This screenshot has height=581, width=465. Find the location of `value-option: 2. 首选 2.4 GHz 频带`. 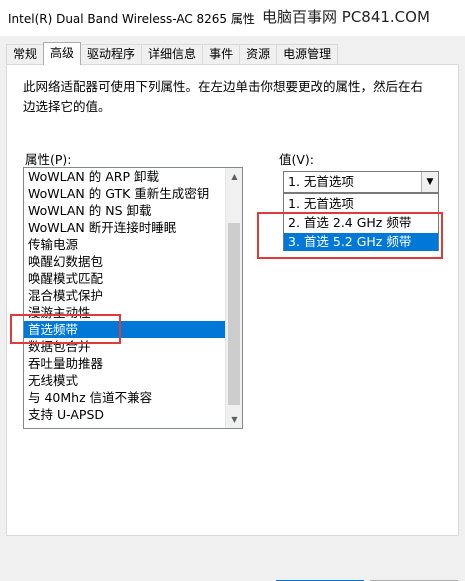

value-option: 2. 首选 2.4 GHz 频带 is located at coordinates (361, 223).